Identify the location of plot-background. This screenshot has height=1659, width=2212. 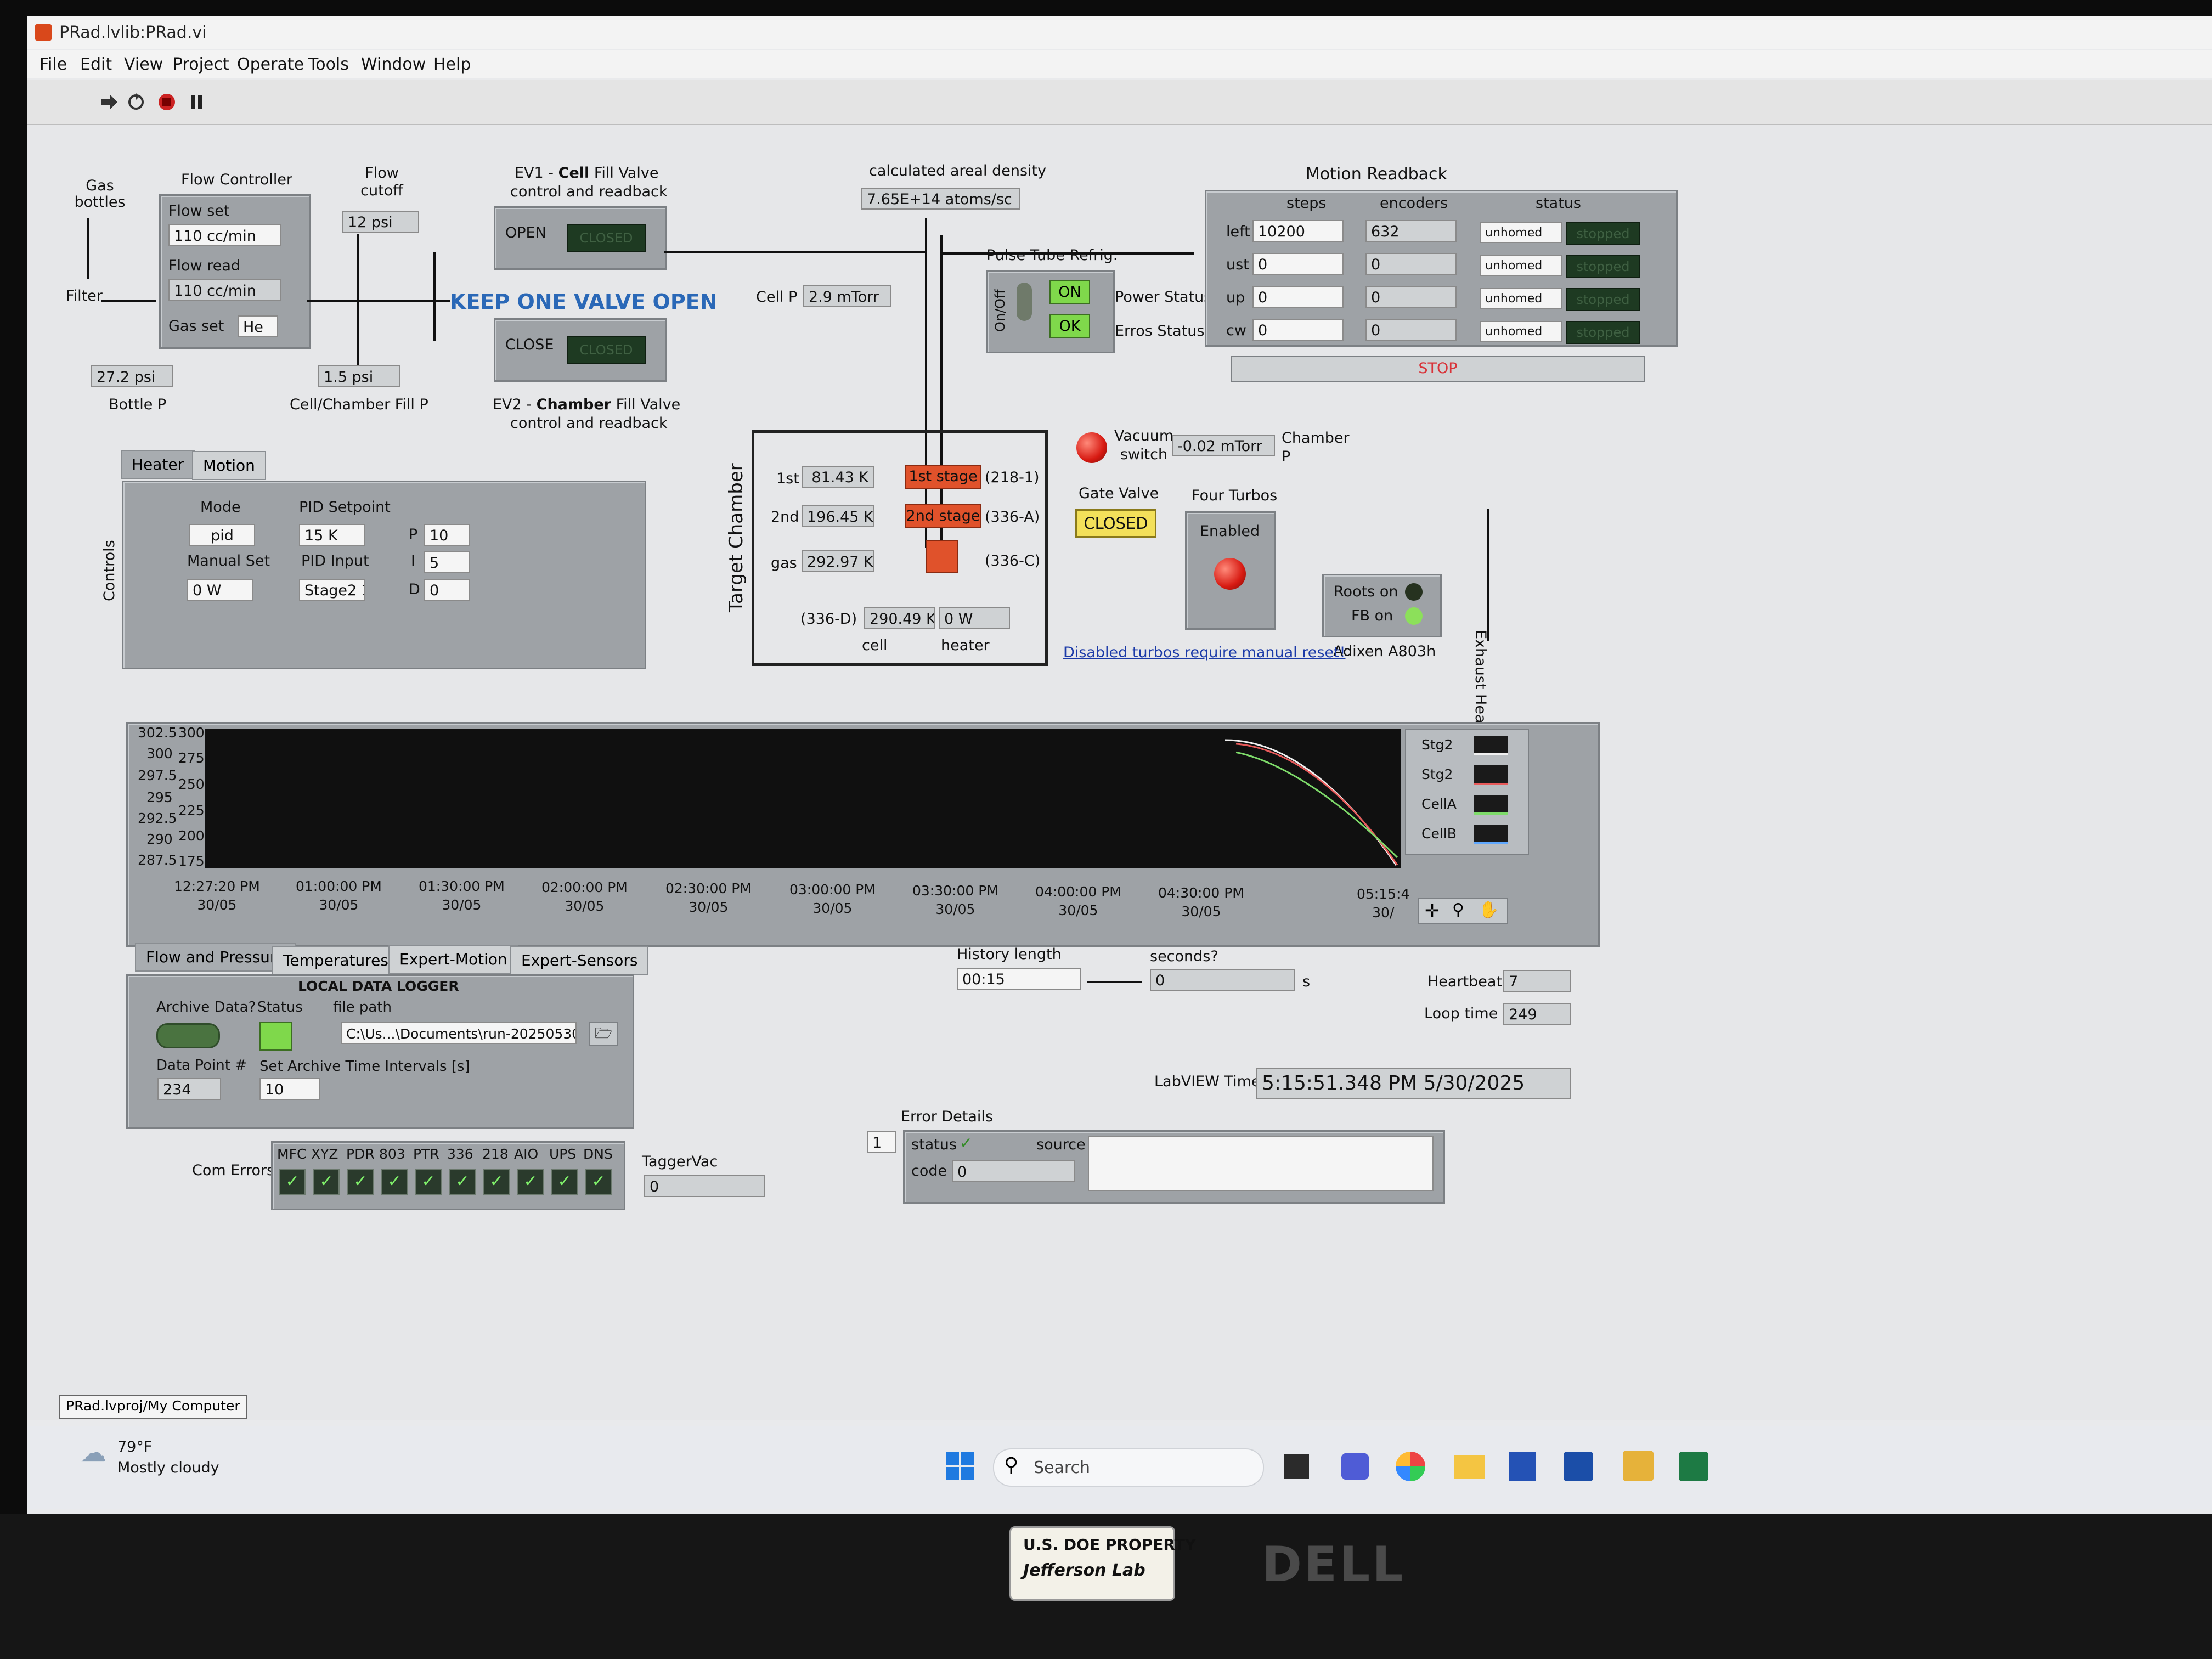
(803, 799).